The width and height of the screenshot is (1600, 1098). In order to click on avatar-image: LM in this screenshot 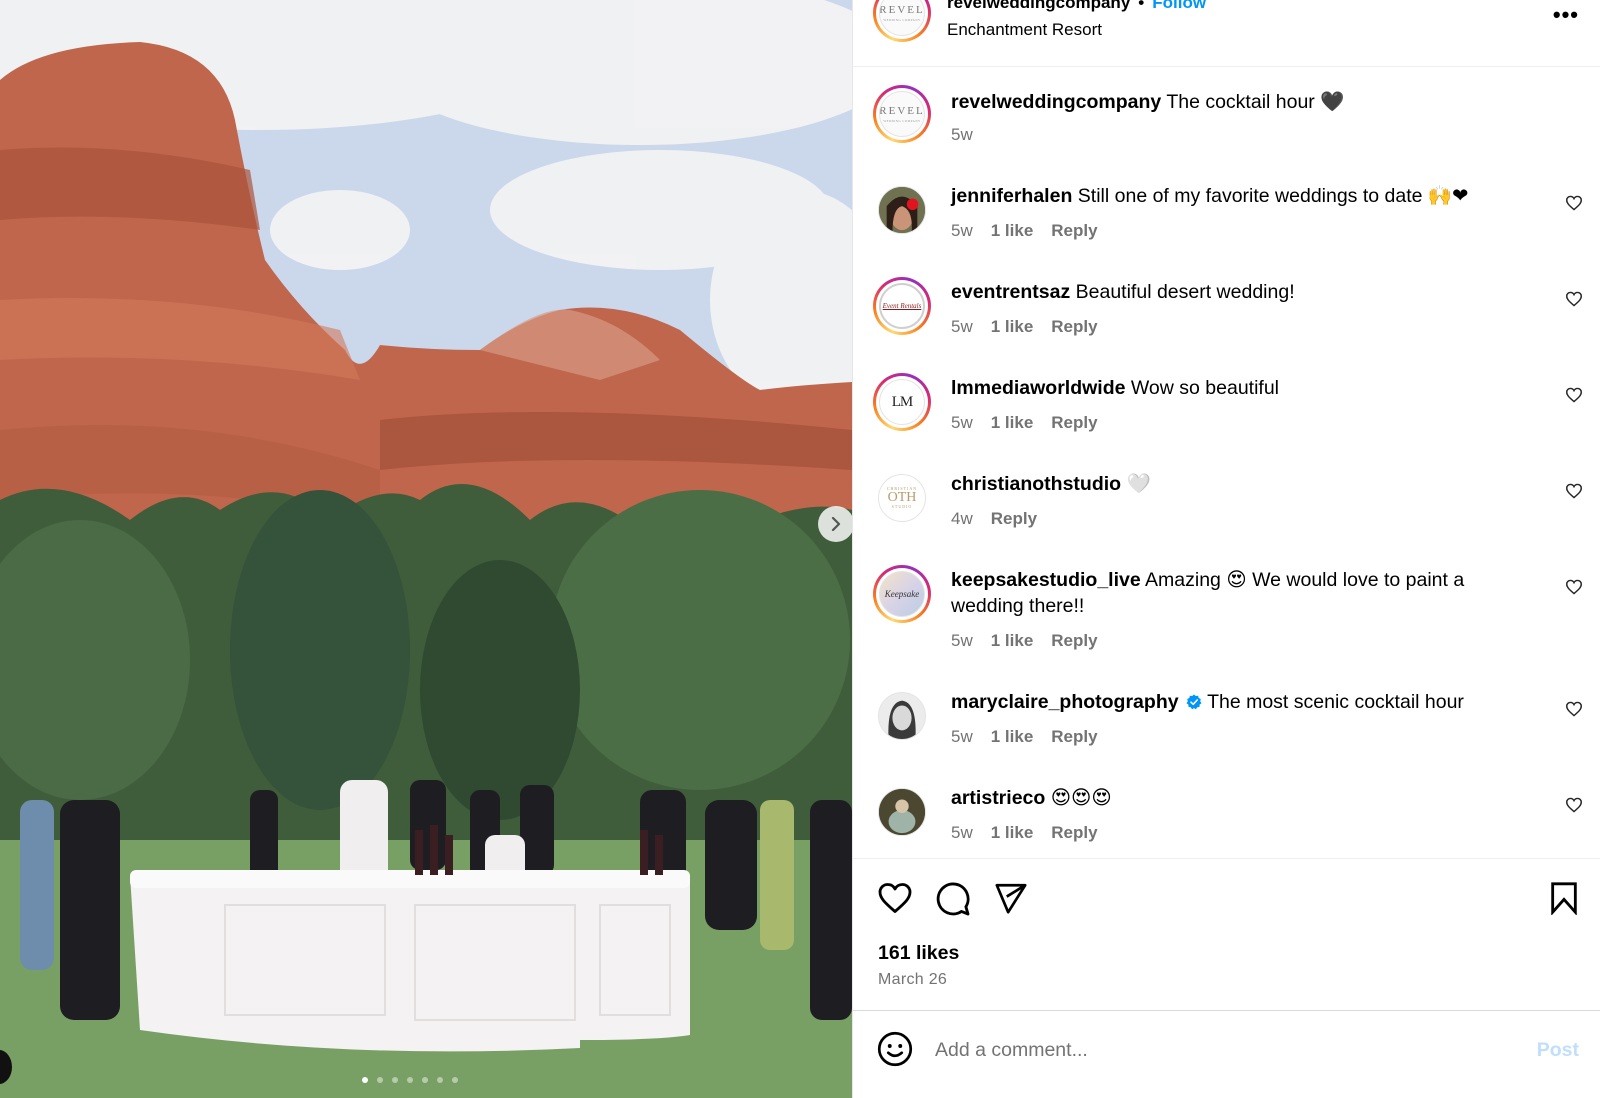, I will do `click(902, 402)`.